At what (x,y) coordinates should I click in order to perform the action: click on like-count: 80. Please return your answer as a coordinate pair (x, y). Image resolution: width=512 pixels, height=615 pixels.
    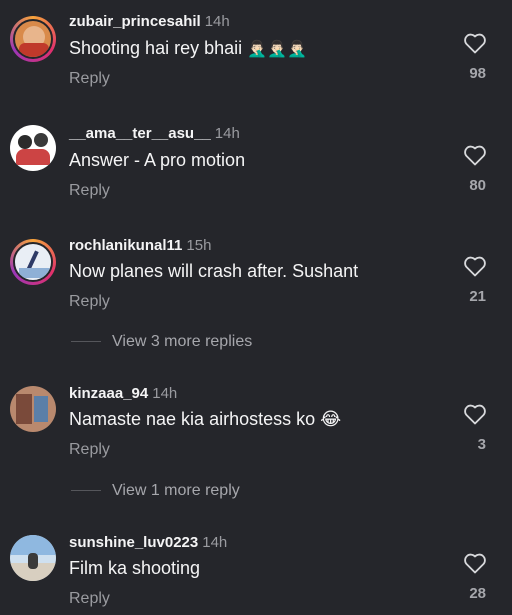
    Looking at the image, I should click on (477, 185).